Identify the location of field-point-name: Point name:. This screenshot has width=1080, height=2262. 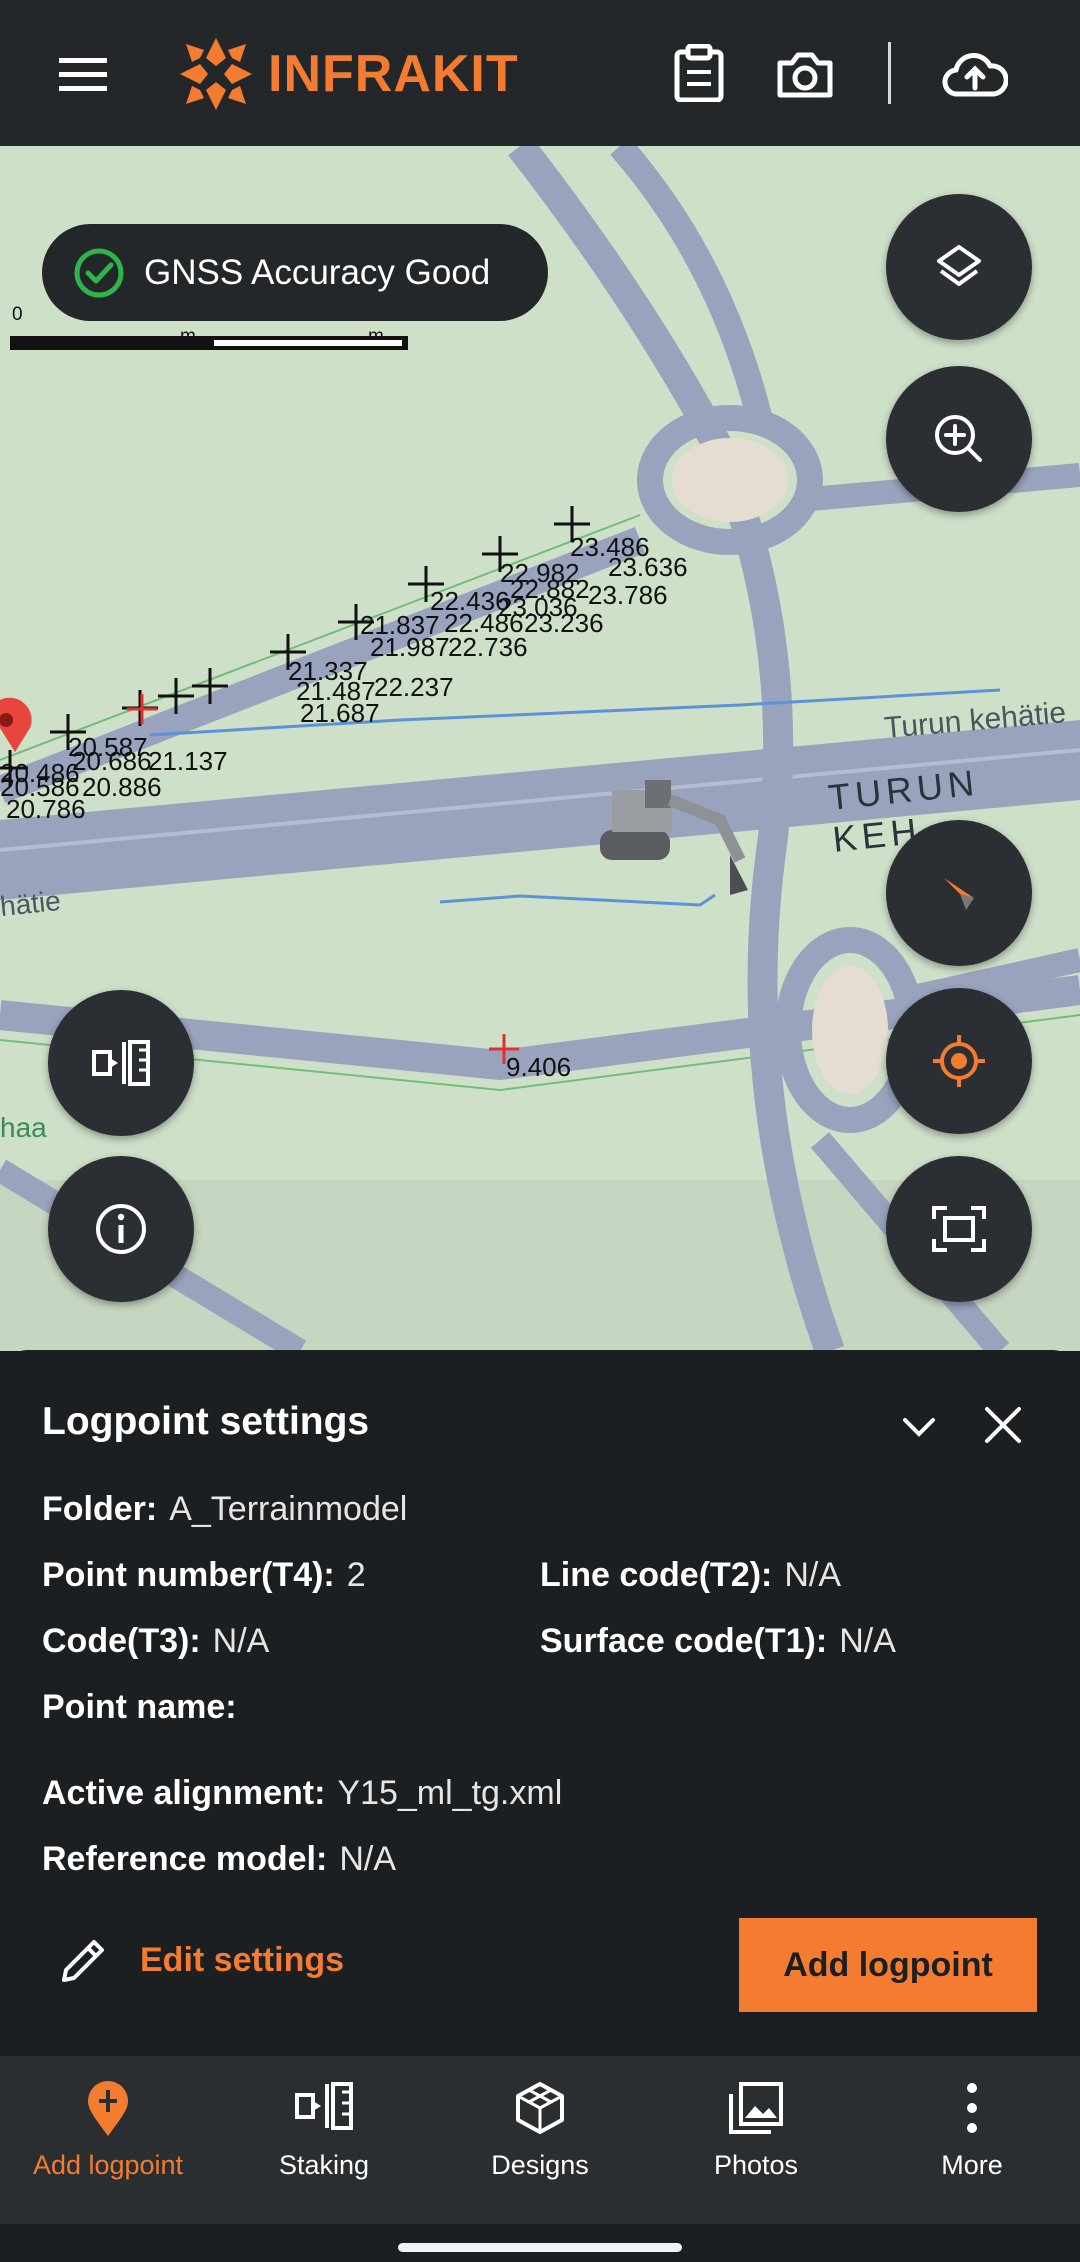
(145, 1707).